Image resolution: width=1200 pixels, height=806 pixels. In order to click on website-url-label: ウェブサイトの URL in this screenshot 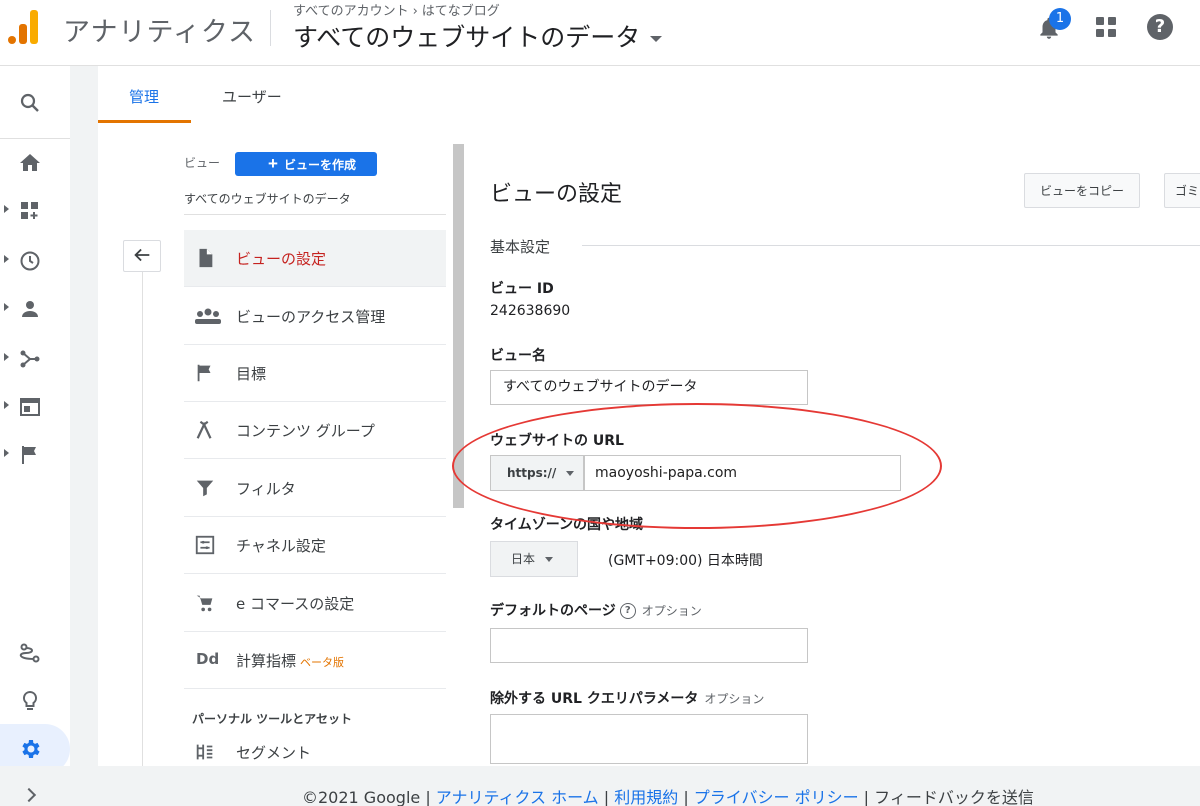, I will do `click(557, 441)`.